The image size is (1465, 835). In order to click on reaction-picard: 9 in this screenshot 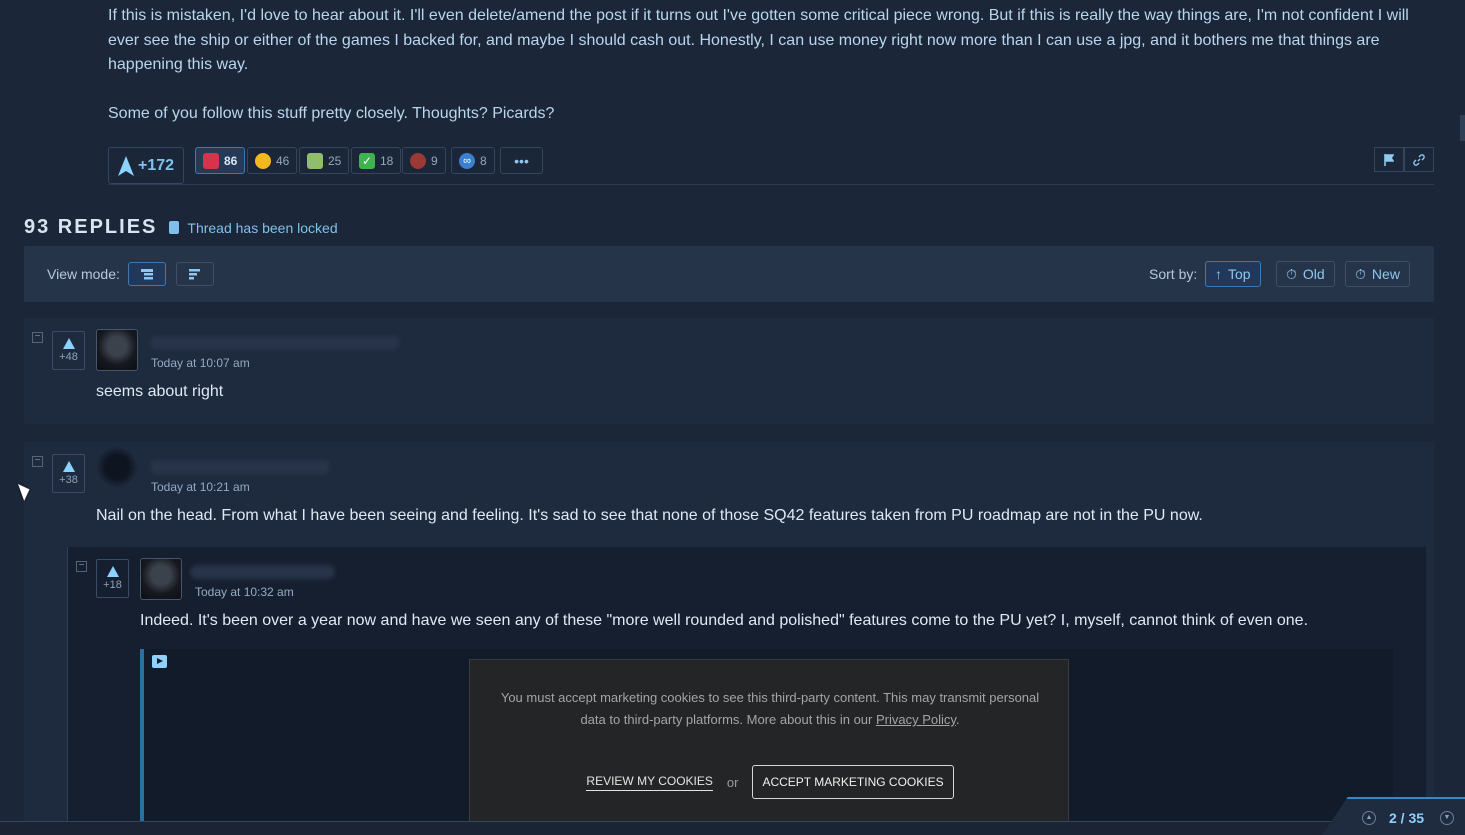, I will do `click(424, 160)`.